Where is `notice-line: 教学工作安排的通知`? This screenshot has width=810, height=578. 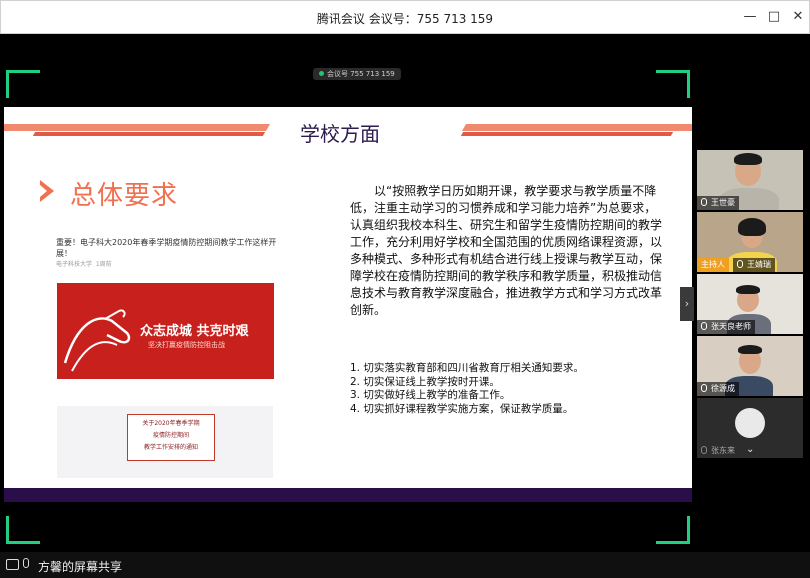 notice-line: 教学工作安排的通知 is located at coordinates (170, 447).